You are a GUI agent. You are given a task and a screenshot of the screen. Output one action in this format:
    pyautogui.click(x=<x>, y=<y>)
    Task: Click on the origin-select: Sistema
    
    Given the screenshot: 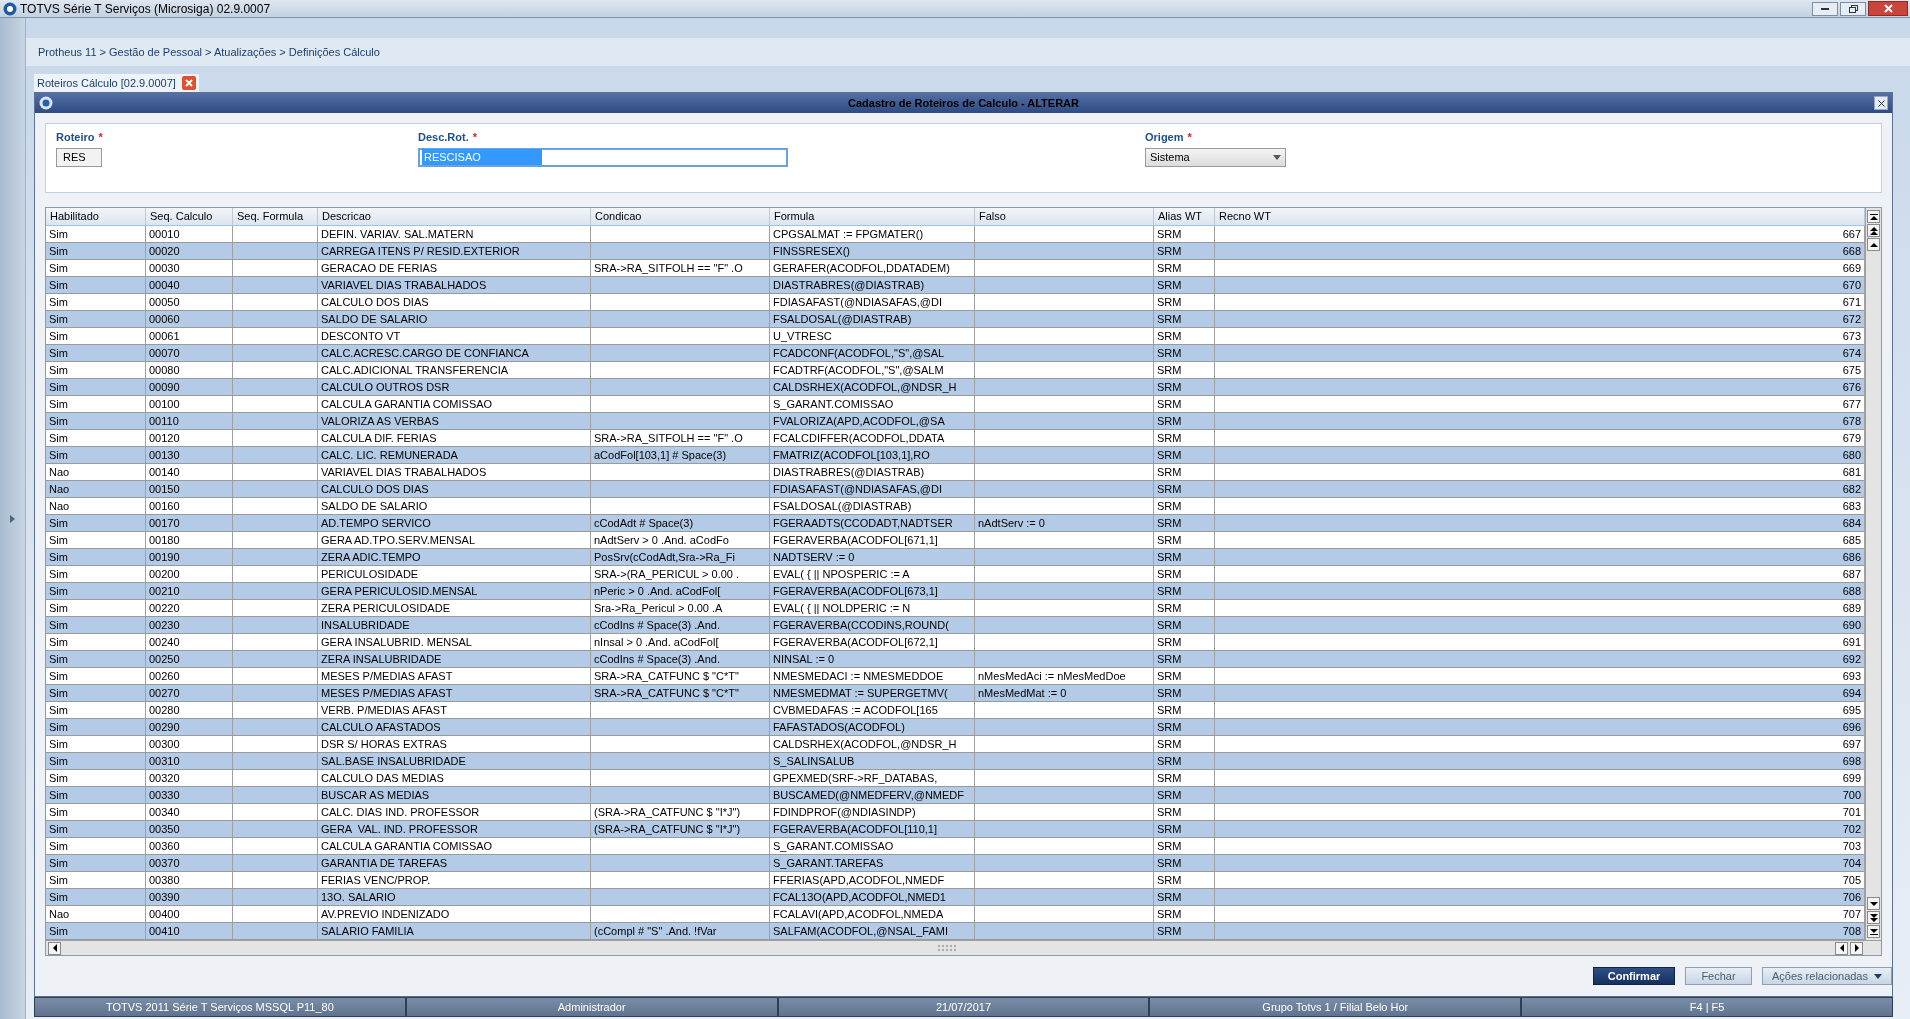 What is the action you would take?
    pyautogui.click(x=1215, y=157)
    